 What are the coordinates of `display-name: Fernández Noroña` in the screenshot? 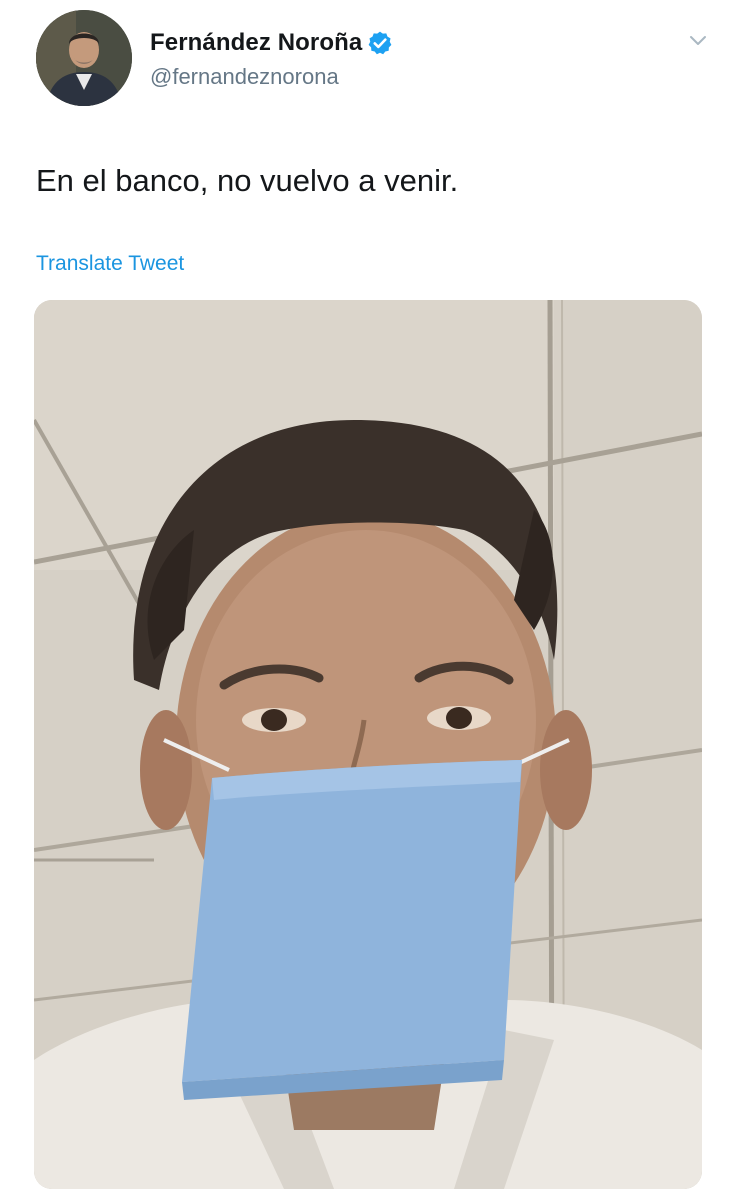 It's located at (256, 43).